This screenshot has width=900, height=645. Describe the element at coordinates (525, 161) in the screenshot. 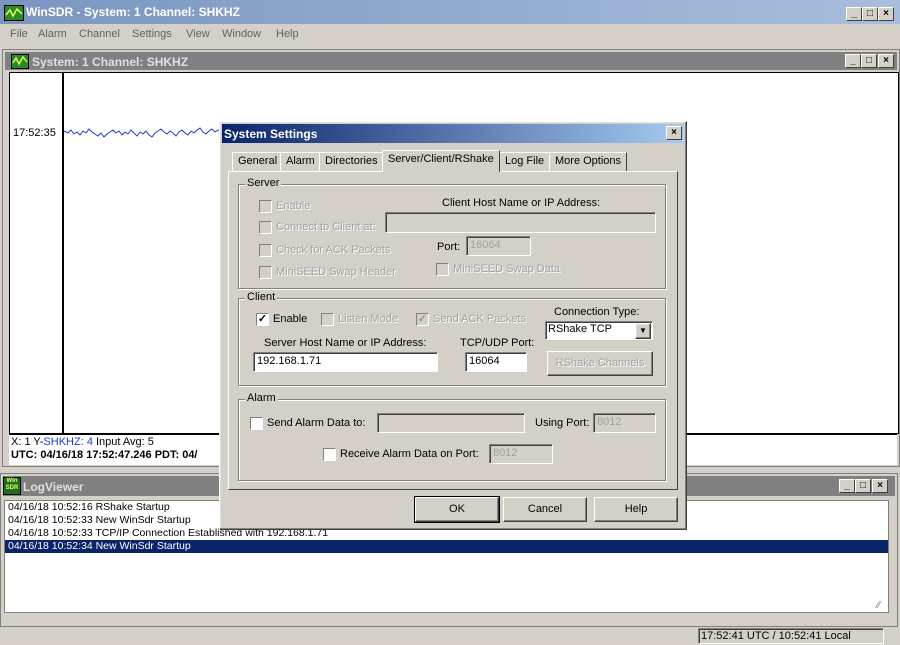

I see `tab-log-file: Log File` at that location.